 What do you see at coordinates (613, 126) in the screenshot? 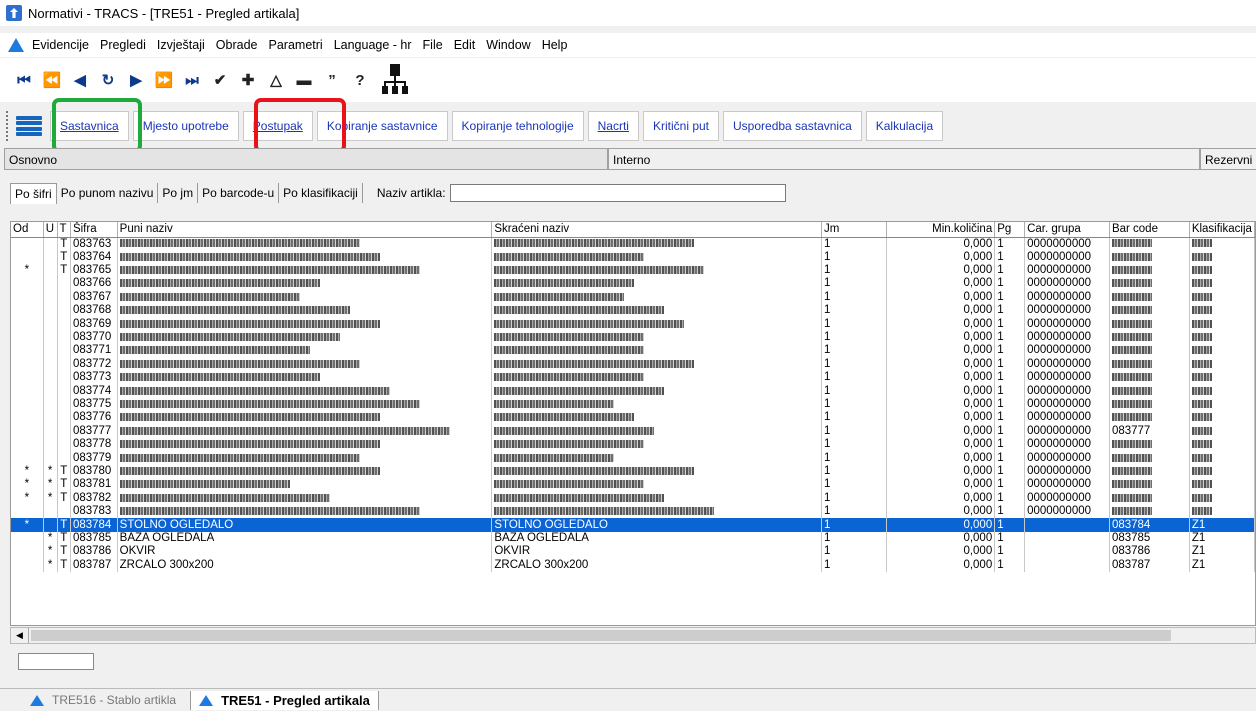
I see `nacrti-button: Nacrti` at bounding box center [613, 126].